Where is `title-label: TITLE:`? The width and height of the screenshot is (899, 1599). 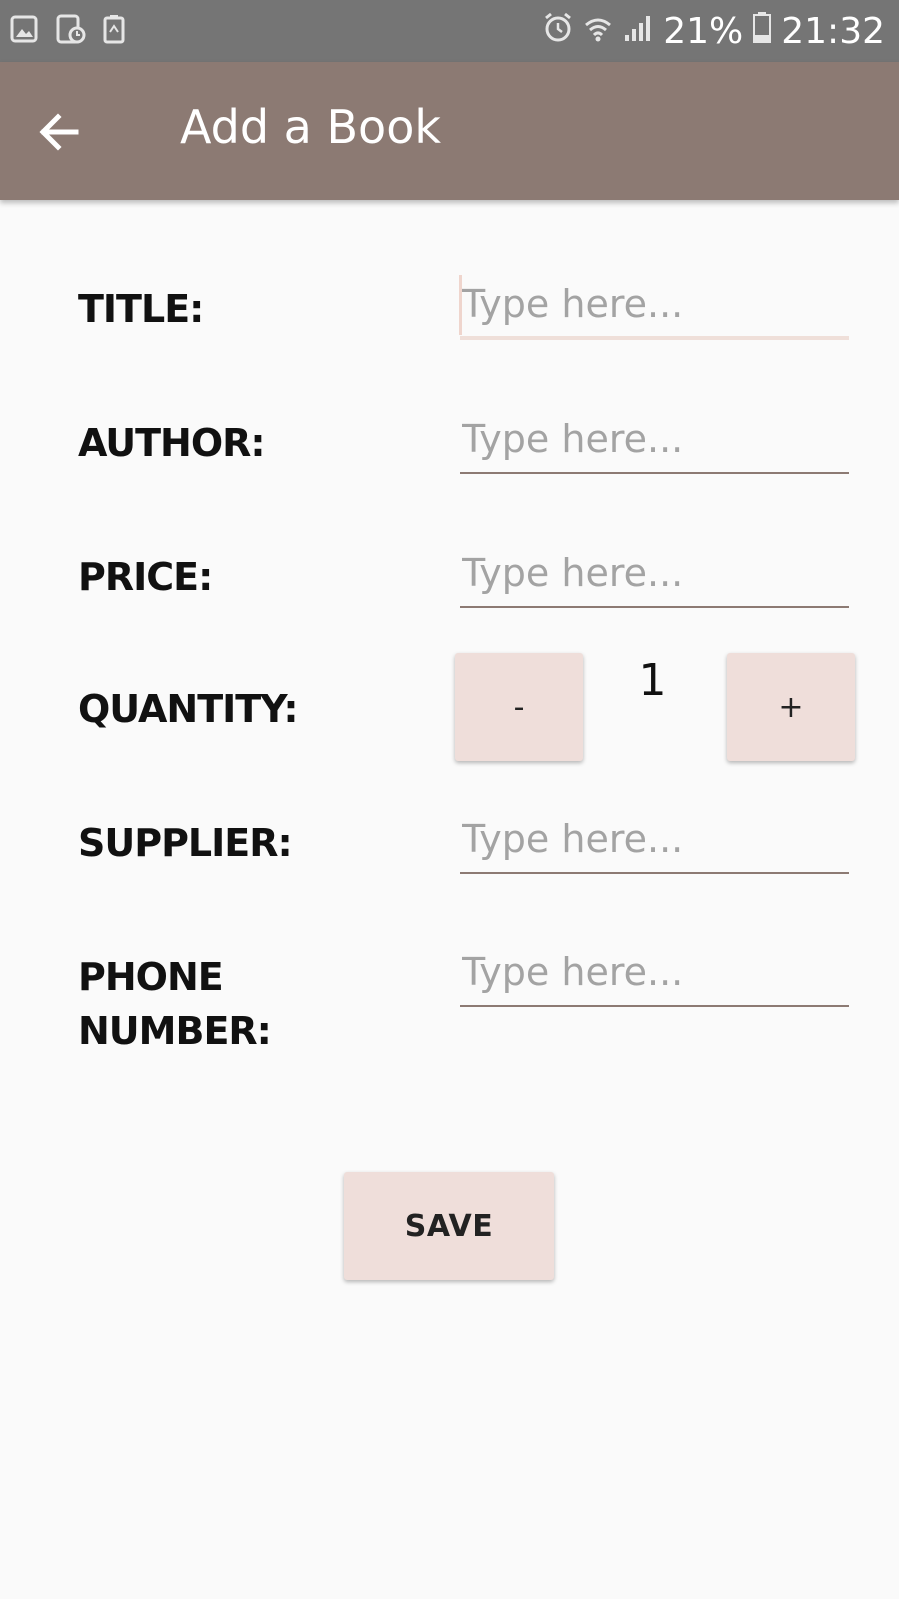
title-label: TITLE: is located at coordinates (141, 309).